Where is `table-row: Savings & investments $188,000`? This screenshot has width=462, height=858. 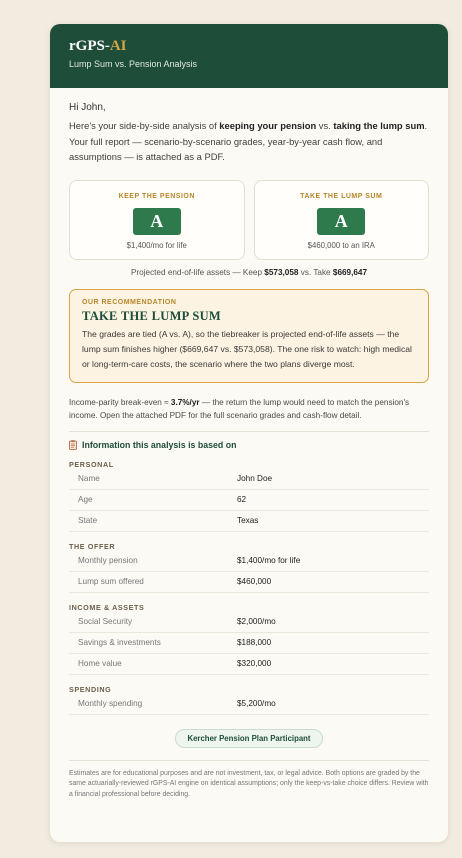
table-row: Savings & investments $188,000 is located at coordinates (249, 643).